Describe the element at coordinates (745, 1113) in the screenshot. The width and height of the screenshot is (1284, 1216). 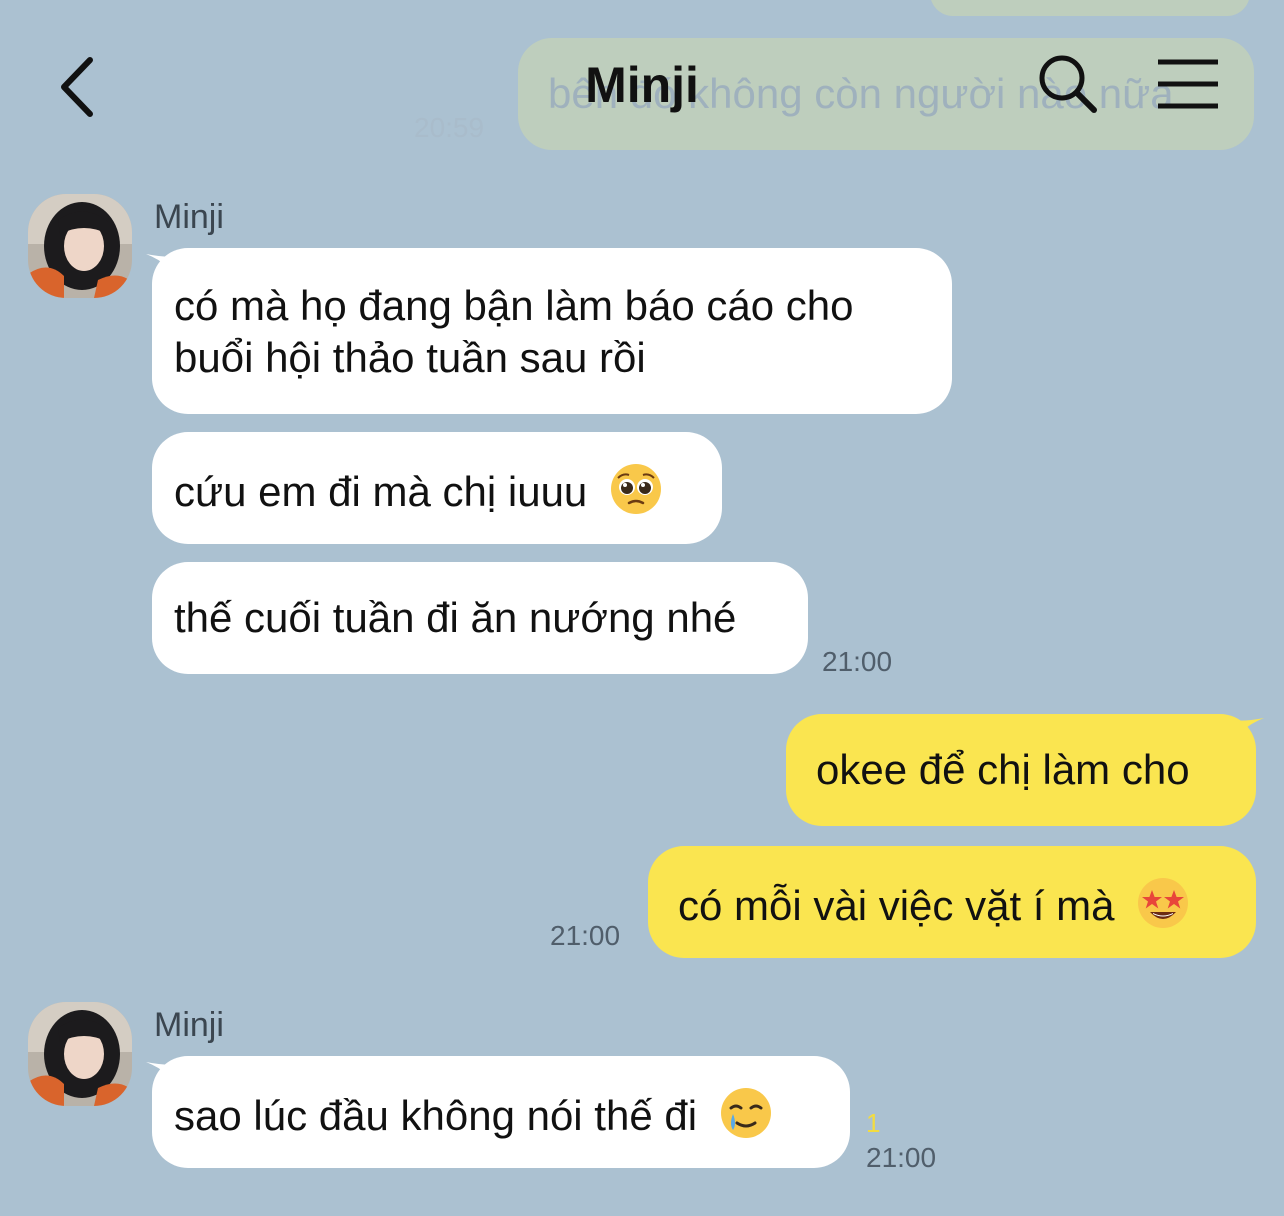
I see `smiling-tear-emoji` at that location.